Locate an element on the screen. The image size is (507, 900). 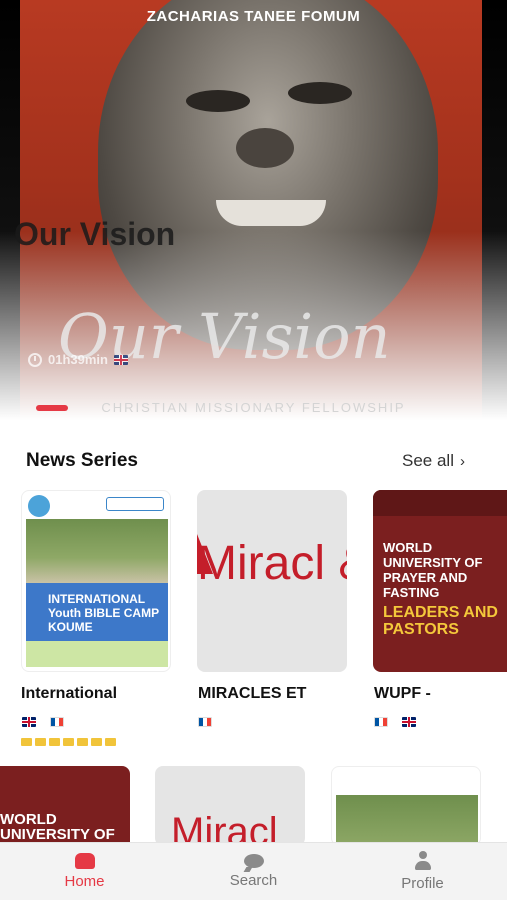
bottom-navigation: Home Search Profile is located at coordinates (253, 871).